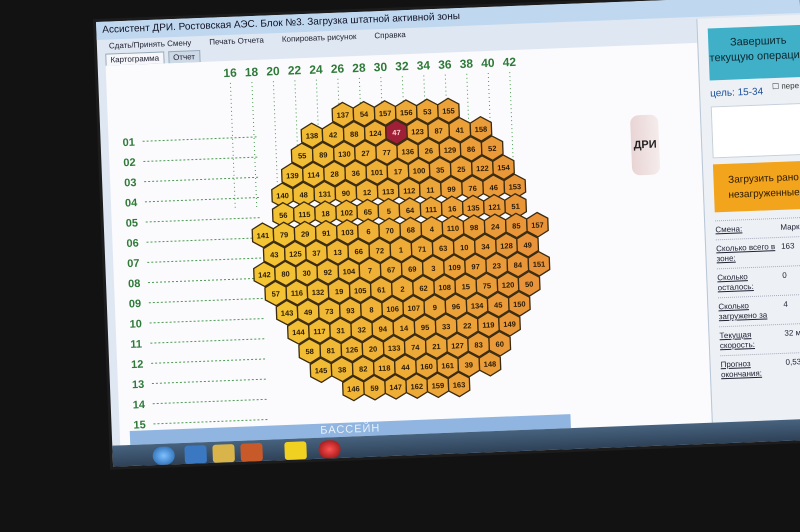  Describe the element at coordinates (490, 363) in the screenshot. I see `fuel-assembly-number: 148` at that location.